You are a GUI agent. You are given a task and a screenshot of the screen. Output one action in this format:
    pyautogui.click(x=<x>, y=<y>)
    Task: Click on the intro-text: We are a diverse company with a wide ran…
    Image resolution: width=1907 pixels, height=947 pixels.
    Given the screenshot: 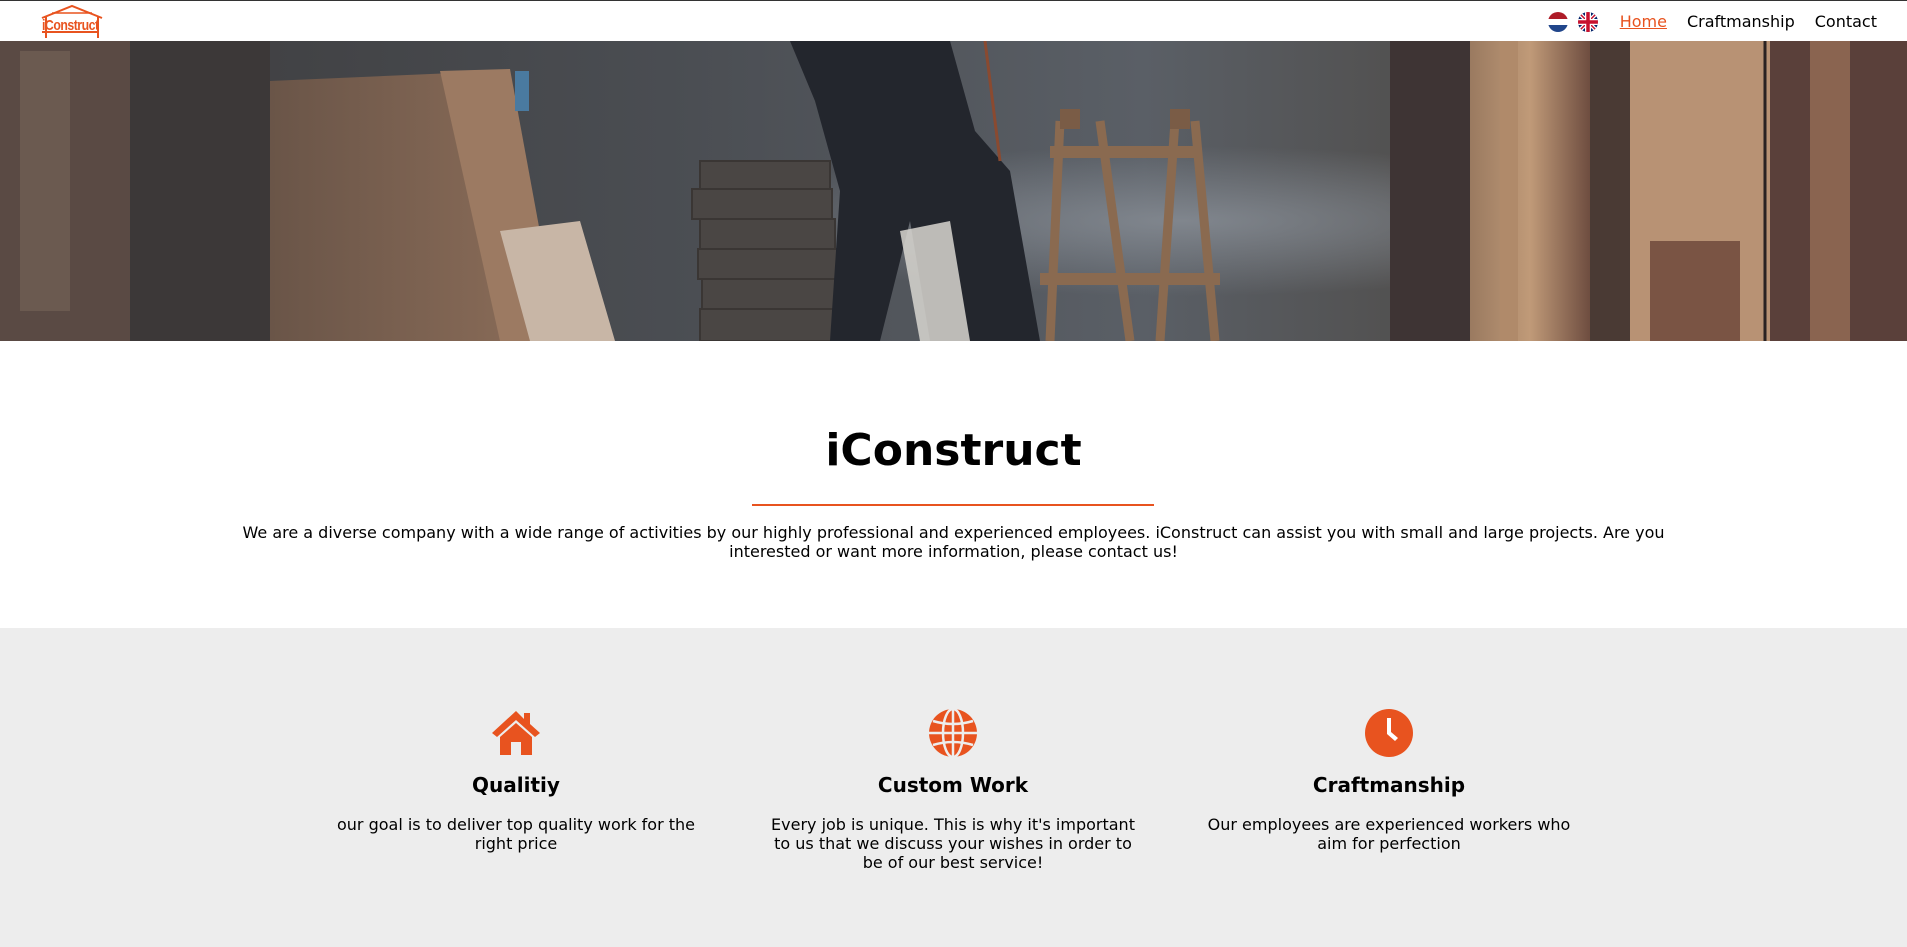 What is the action you would take?
    pyautogui.click(x=953, y=542)
    